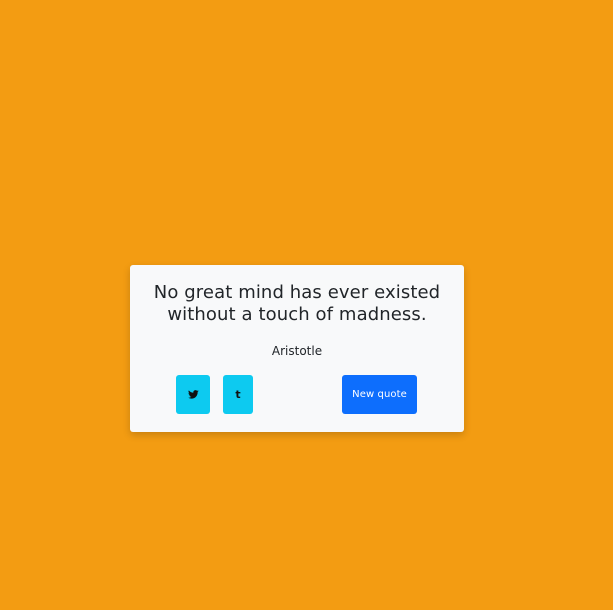  I want to click on quote-author: Aristotle, so click(297, 351).